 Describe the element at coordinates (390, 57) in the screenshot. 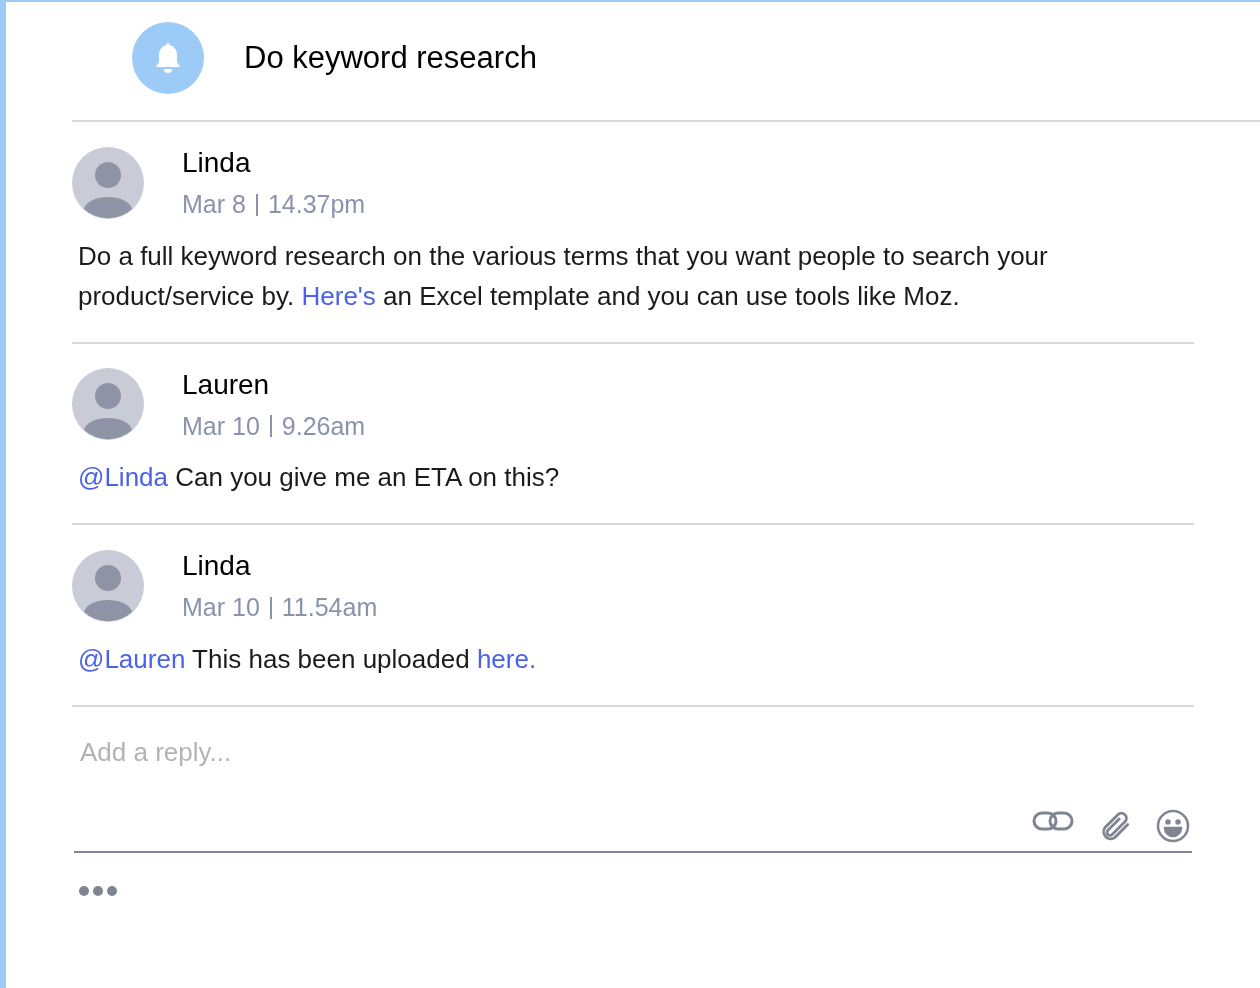

I see `task-title: Do keyword research` at that location.